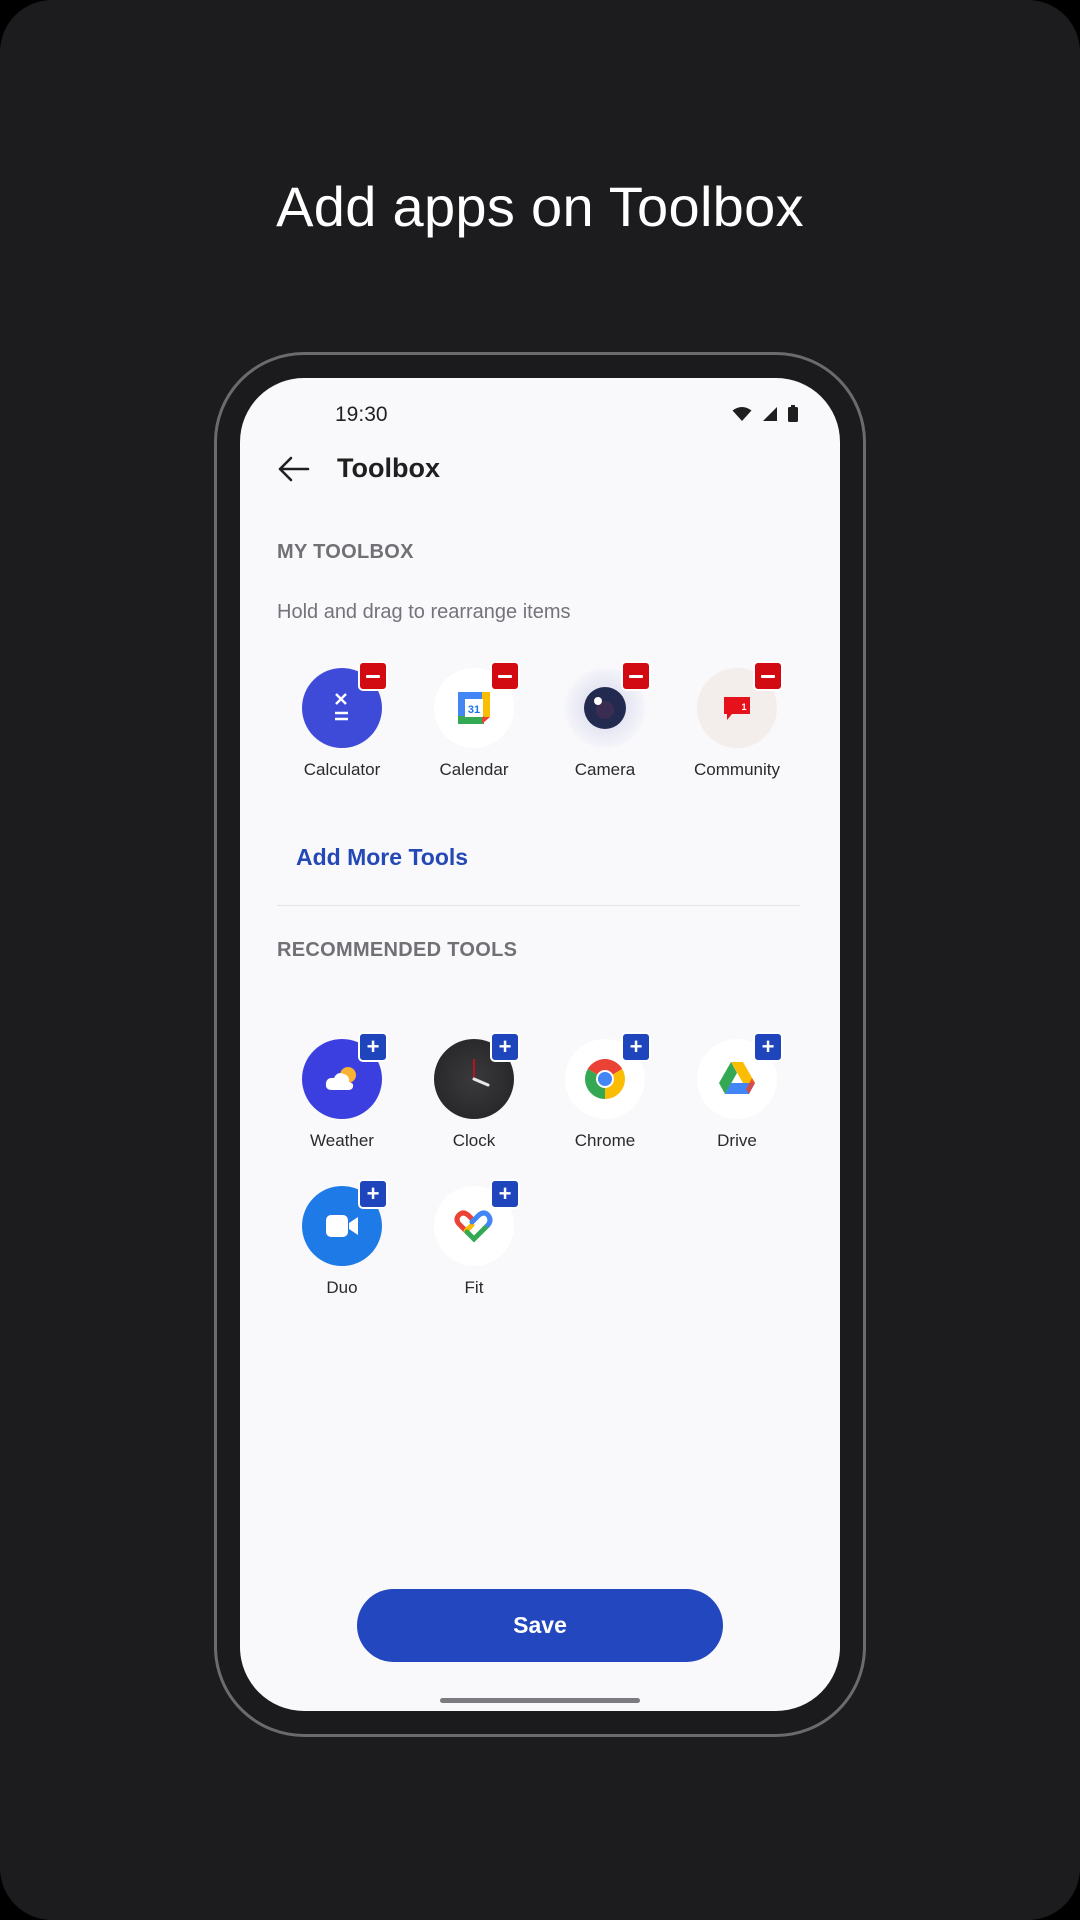 The height and width of the screenshot is (1920, 1080). What do you see at coordinates (742, 413) in the screenshot?
I see `wifi-icon` at bounding box center [742, 413].